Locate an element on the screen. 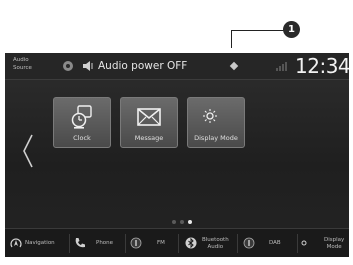 This screenshot has width=353, height=265. bluetooth-audio-label-line2: Audio is located at coordinates (215, 246).